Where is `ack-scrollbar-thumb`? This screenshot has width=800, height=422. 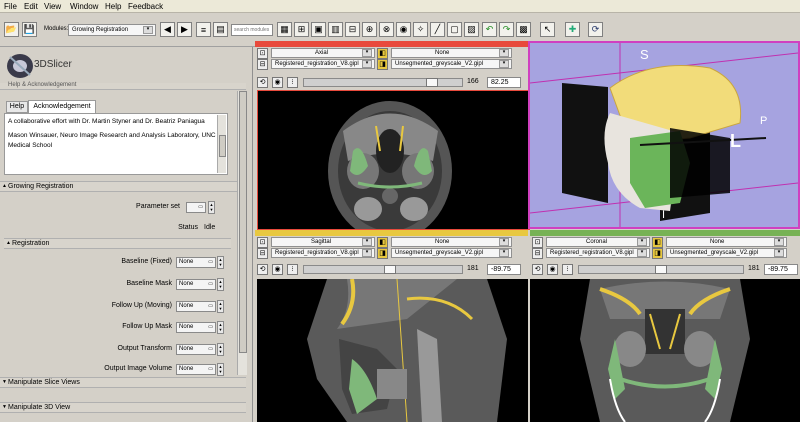 ack-scrollbar-thumb is located at coordinates (222, 146).